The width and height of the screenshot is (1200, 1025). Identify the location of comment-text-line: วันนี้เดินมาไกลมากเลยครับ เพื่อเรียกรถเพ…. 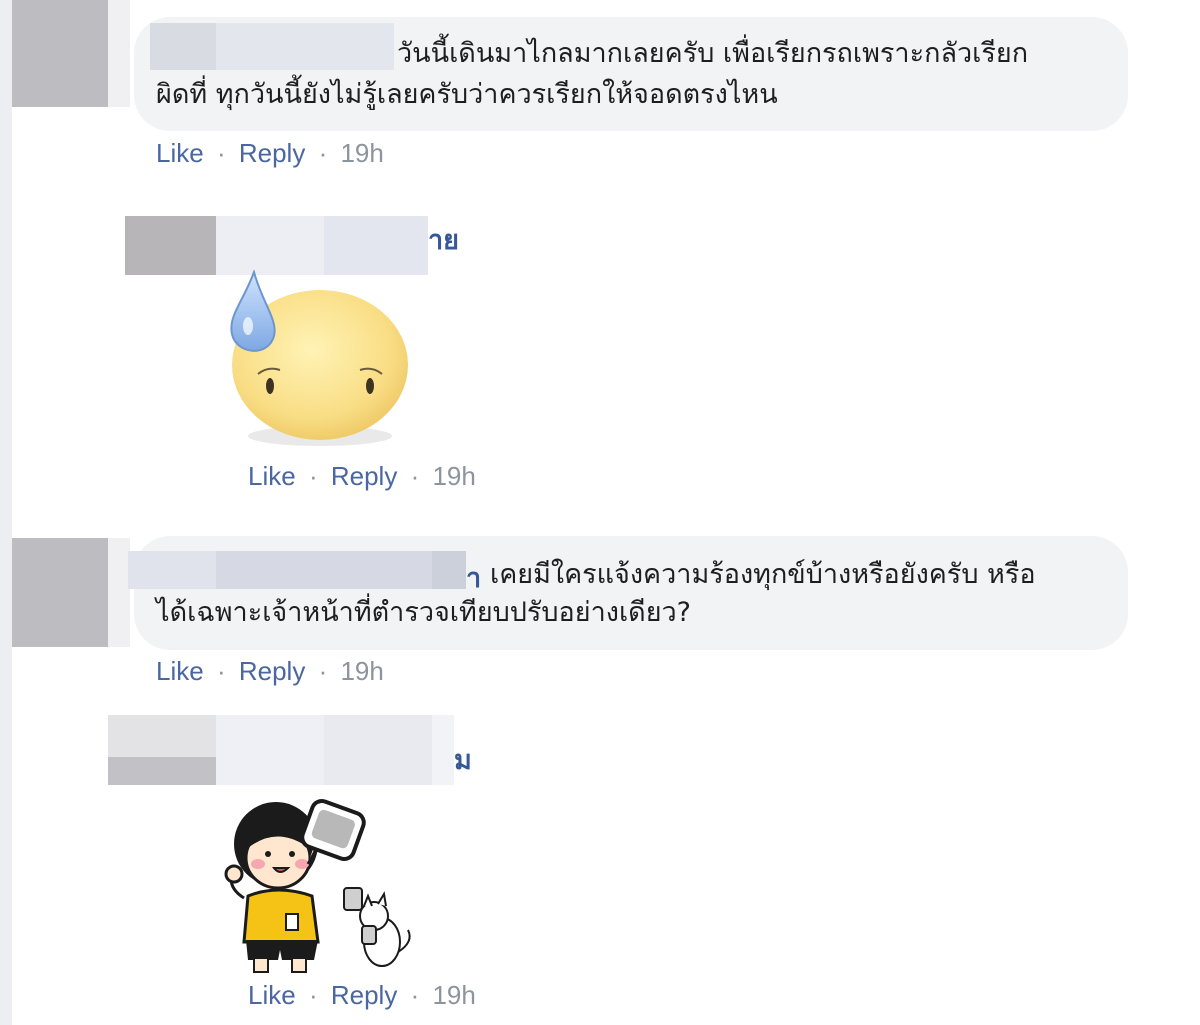
(713, 53).